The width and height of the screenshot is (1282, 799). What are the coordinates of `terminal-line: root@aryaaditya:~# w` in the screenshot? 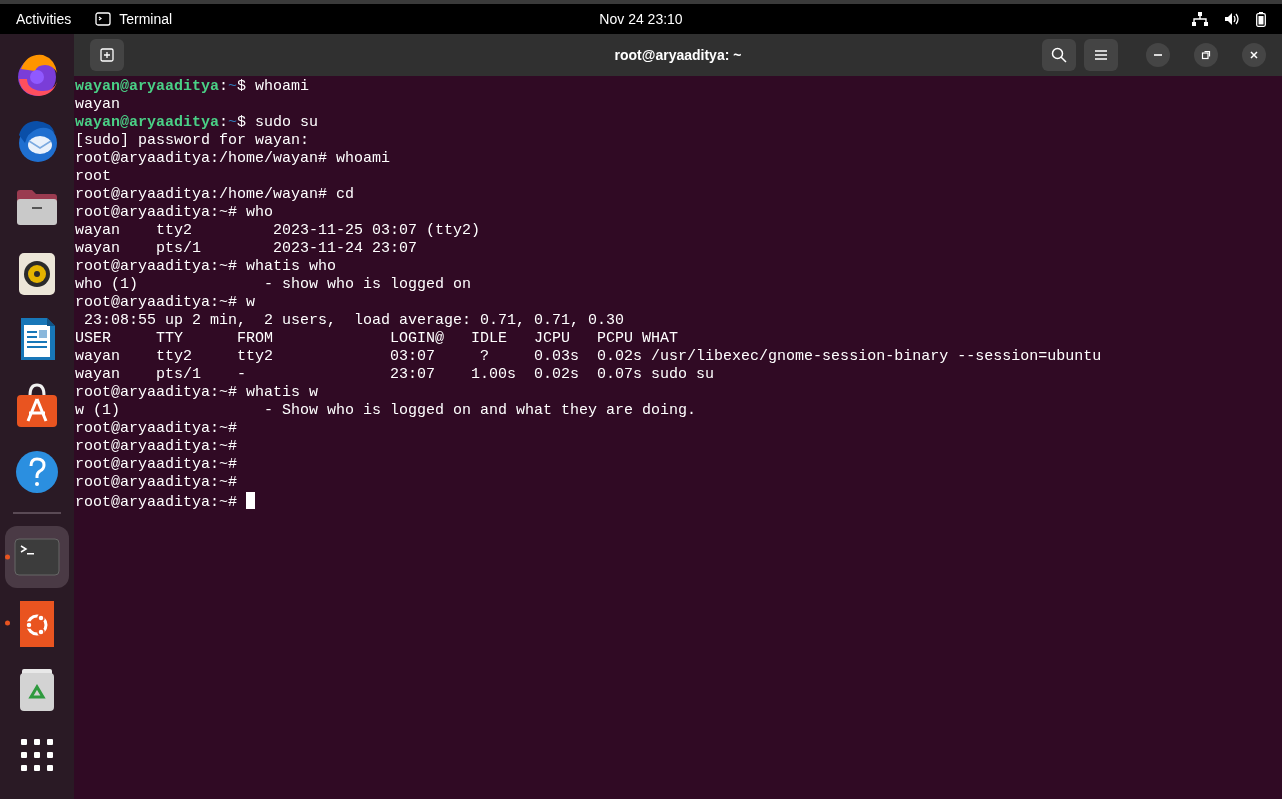 It's located at (165, 303).